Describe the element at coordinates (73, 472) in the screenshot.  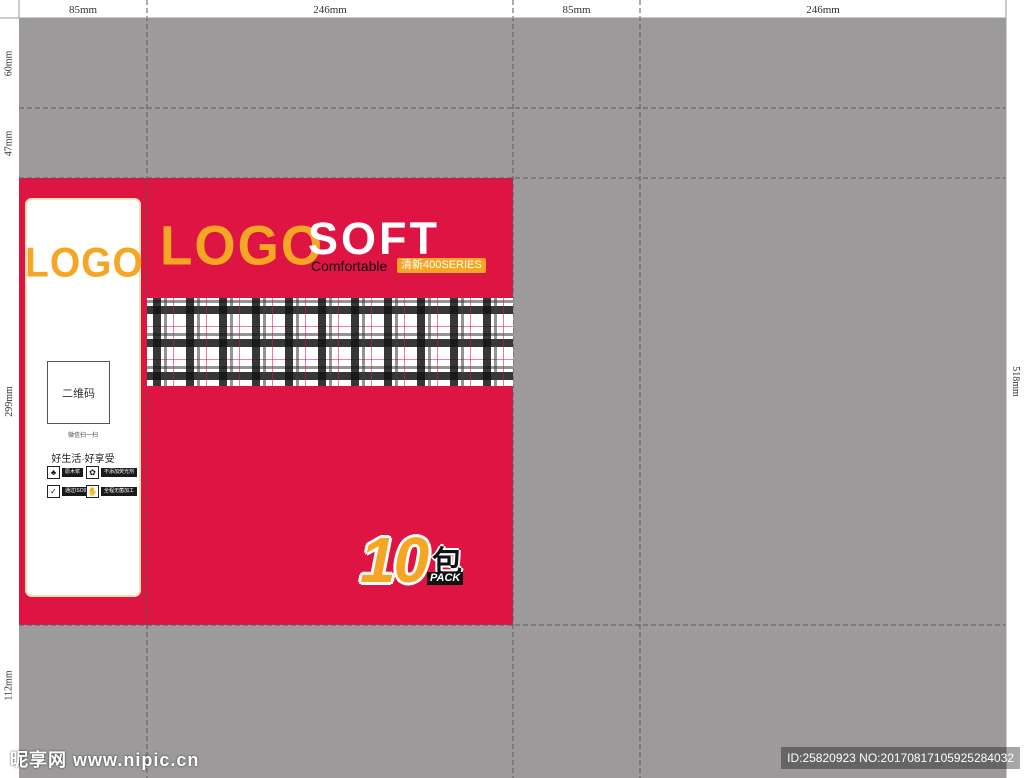
I see `cert-text-1: 原木浆` at that location.